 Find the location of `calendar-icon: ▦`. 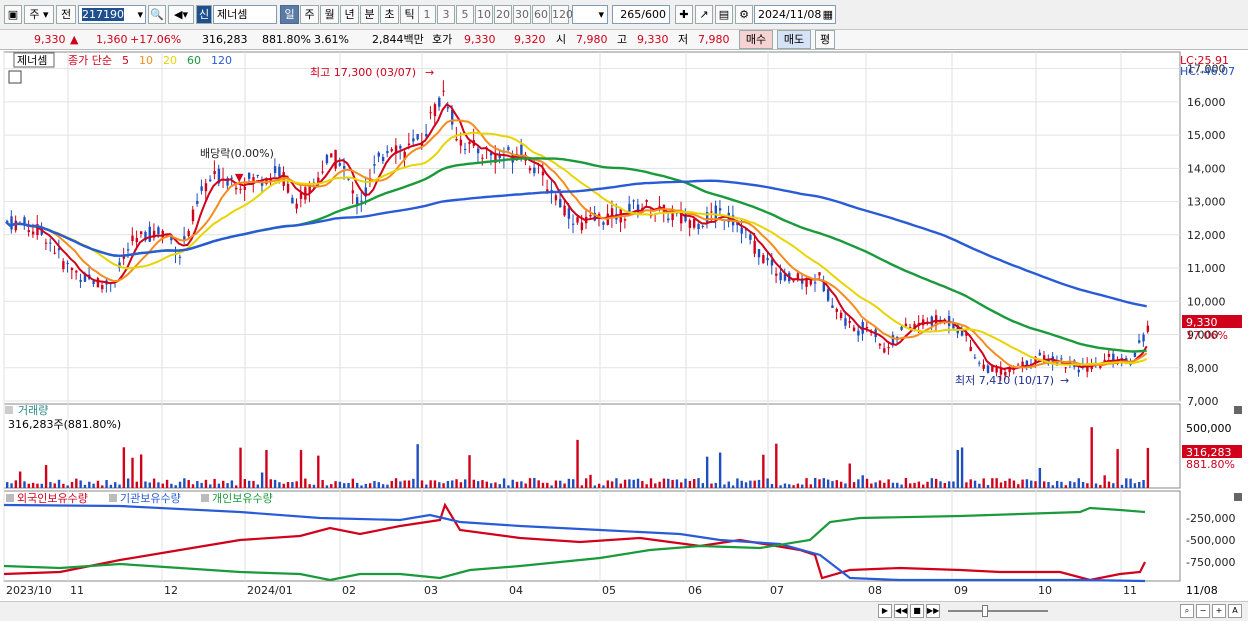

calendar-icon: ▦ is located at coordinates (828, 14).